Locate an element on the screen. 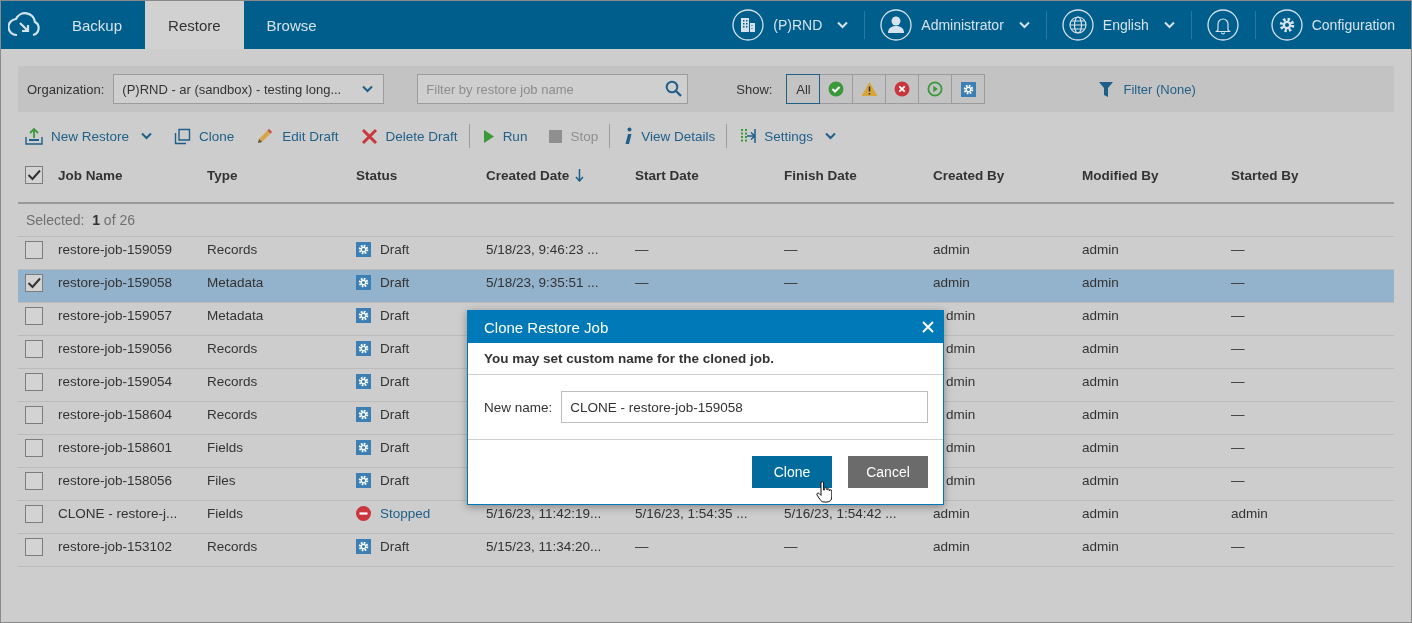 This screenshot has width=1412, height=623. nav-tab: Backup is located at coordinates (97, 25).